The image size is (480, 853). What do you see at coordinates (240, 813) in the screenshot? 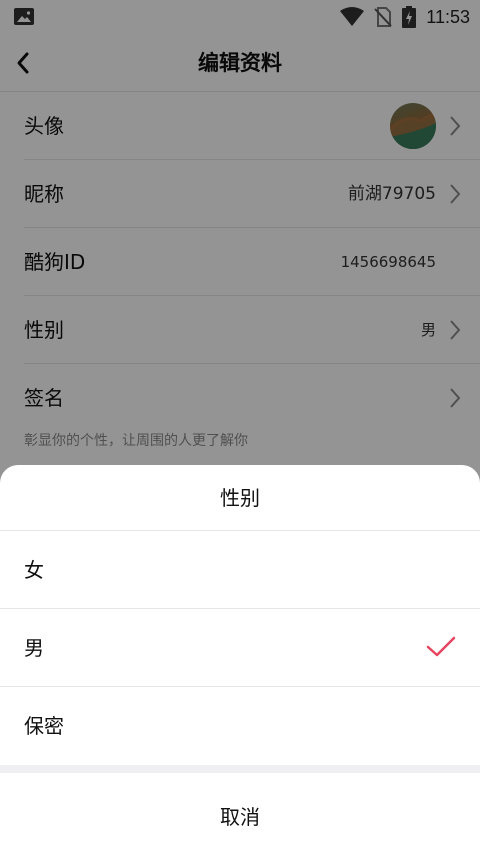
I see `cancel-button: 取消` at bounding box center [240, 813].